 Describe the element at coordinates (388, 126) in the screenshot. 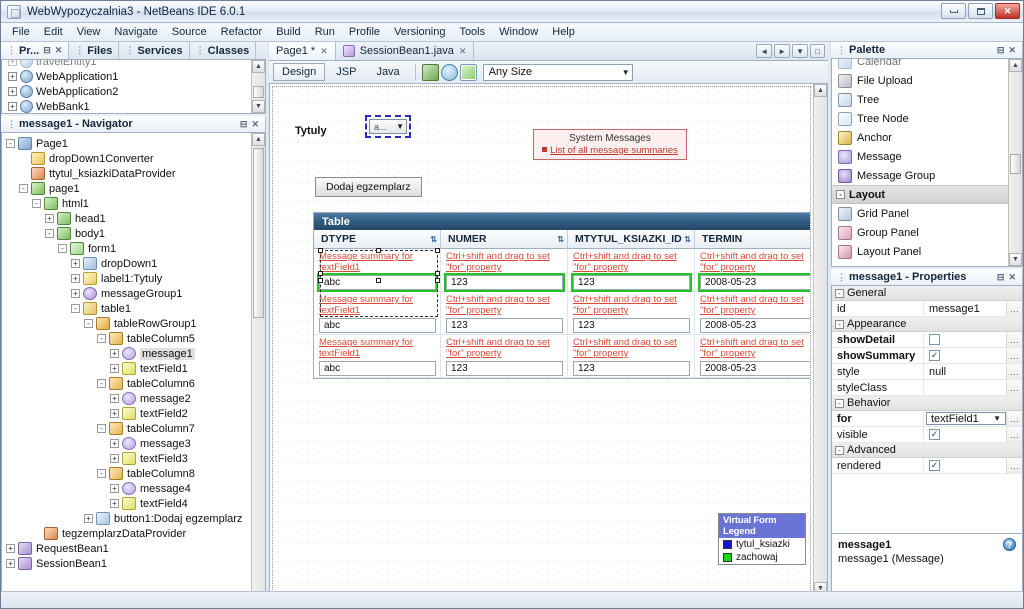

I see `canvas-dropdown1-inner: a... ▼` at that location.